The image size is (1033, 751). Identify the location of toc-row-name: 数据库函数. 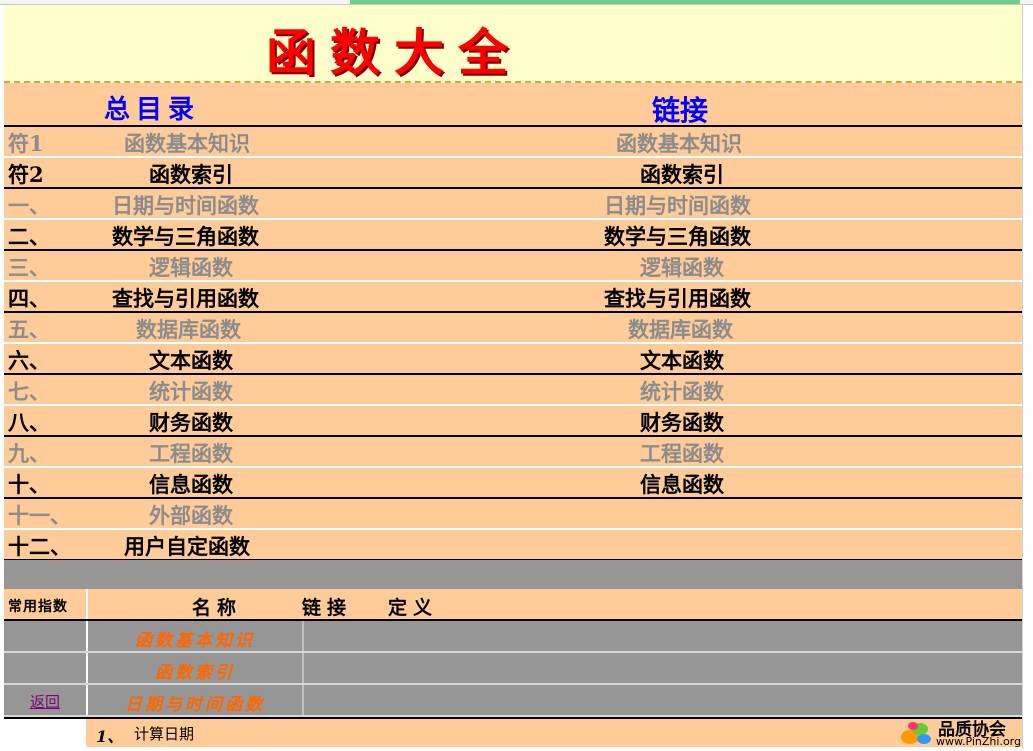
(188, 329).